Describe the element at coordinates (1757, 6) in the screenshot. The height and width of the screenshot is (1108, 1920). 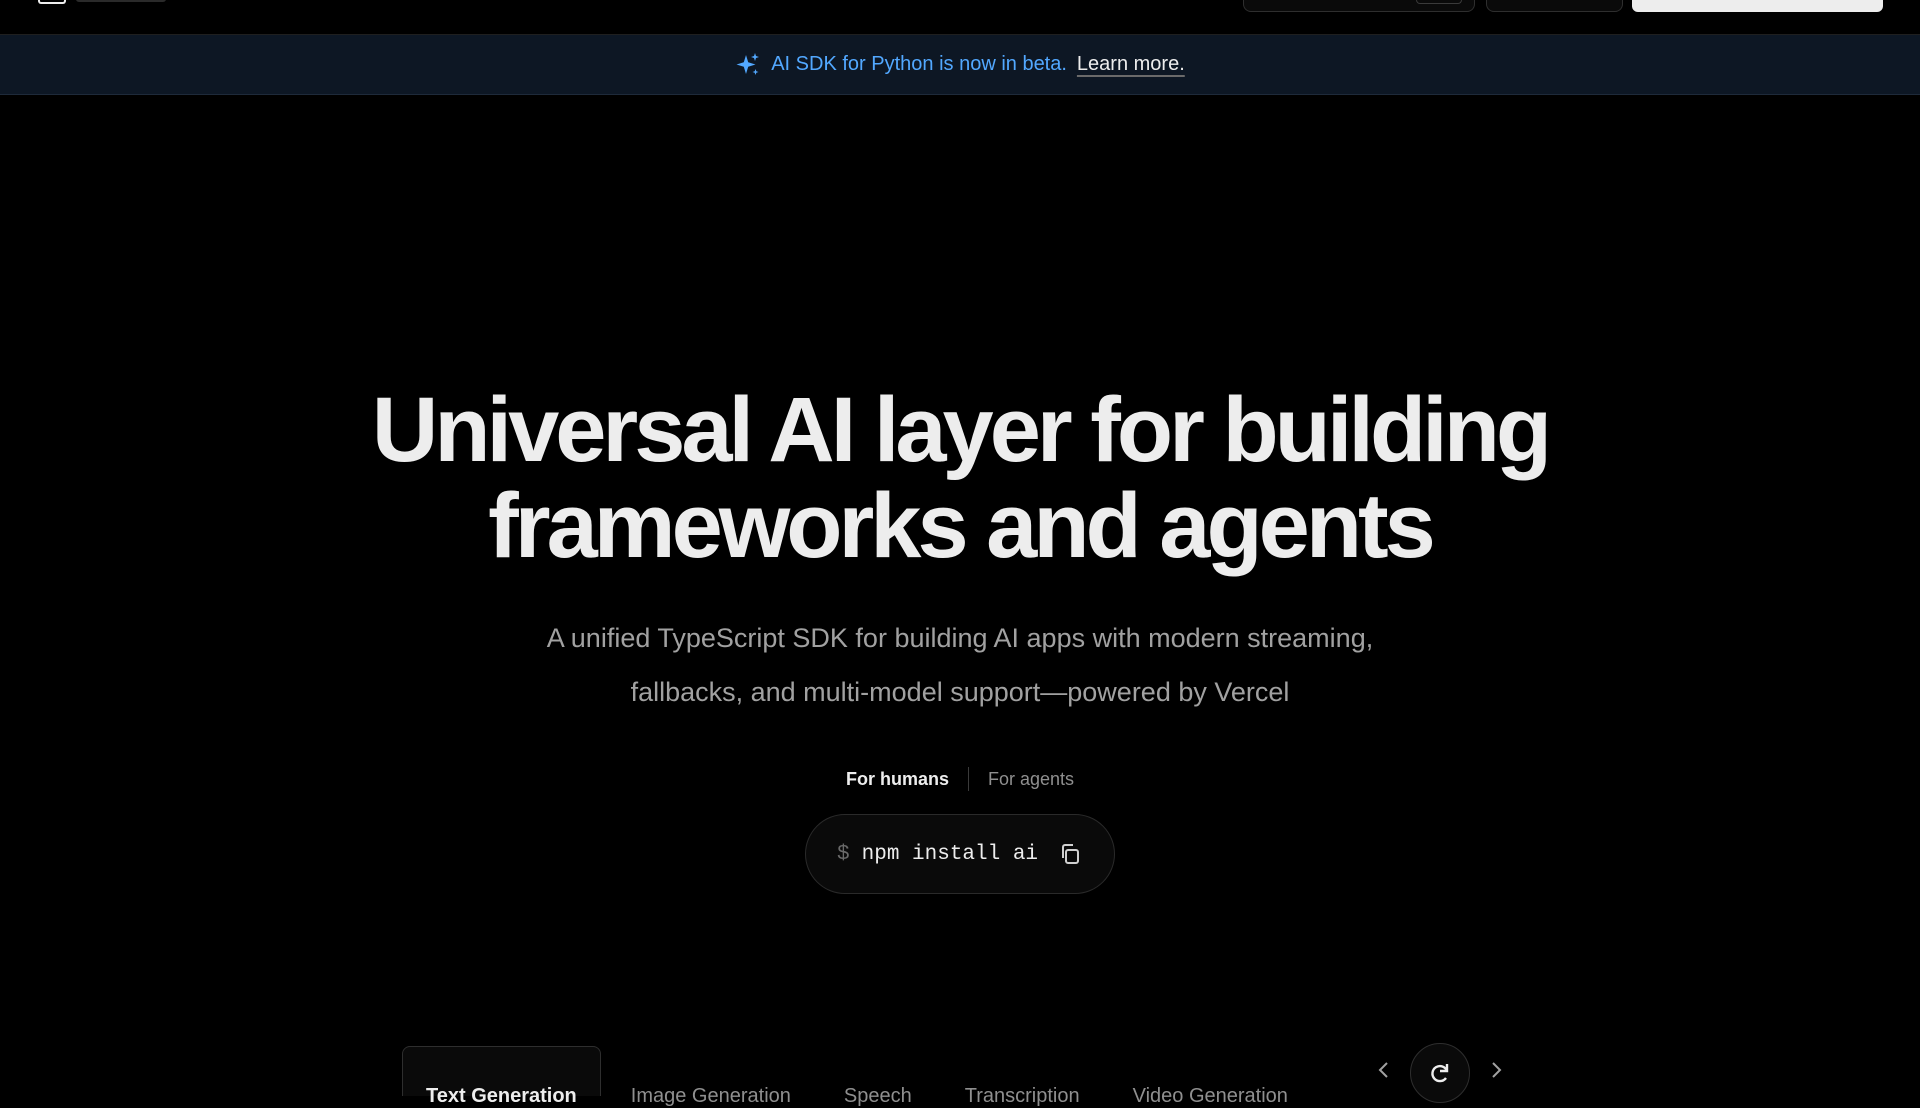
I see `primary-nav-button` at that location.